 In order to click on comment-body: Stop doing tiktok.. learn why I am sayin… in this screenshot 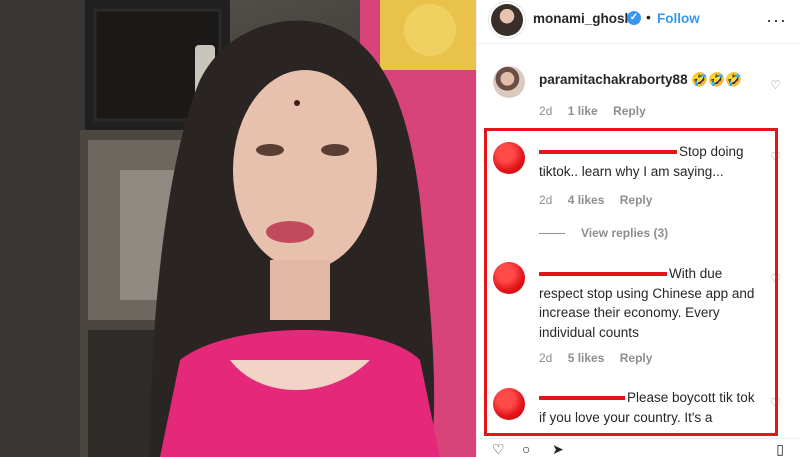, I will do `click(649, 161)`.